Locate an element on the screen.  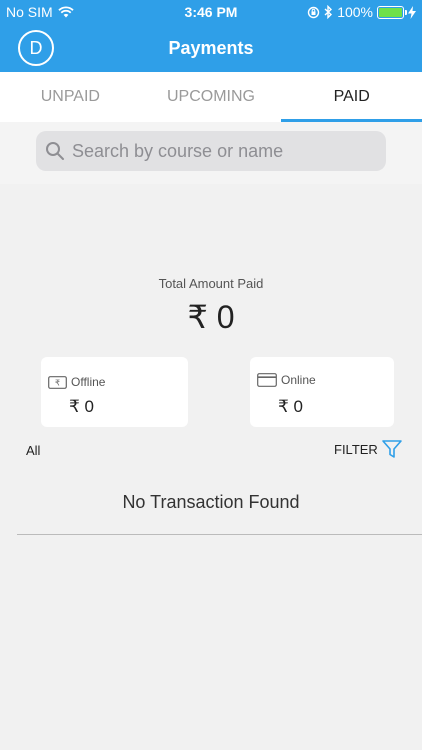
tab-paid: PAID is located at coordinates (351, 97).